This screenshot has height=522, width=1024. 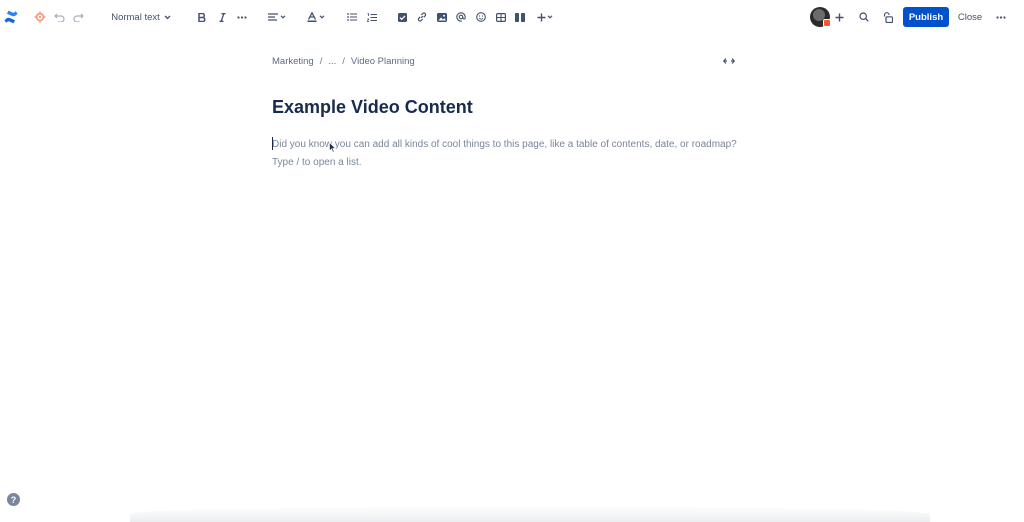 What do you see at coordinates (59, 17) in the screenshot?
I see `undo-icon` at bounding box center [59, 17].